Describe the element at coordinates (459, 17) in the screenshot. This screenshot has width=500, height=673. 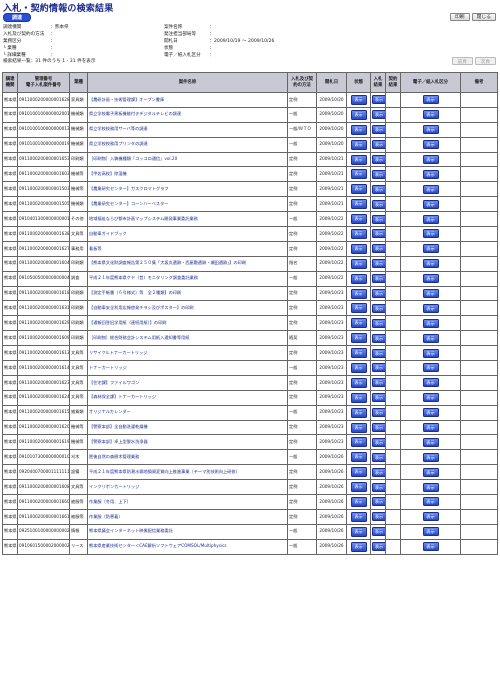
I see `print-button: 印刷` at that location.